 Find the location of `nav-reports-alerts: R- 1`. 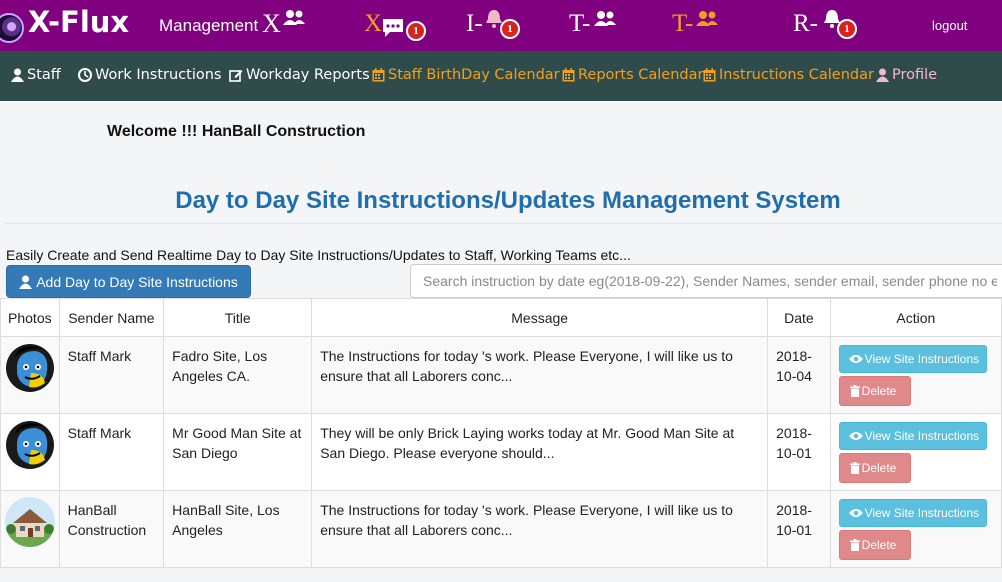

nav-reports-alerts: R- 1 is located at coordinates (825, 24).